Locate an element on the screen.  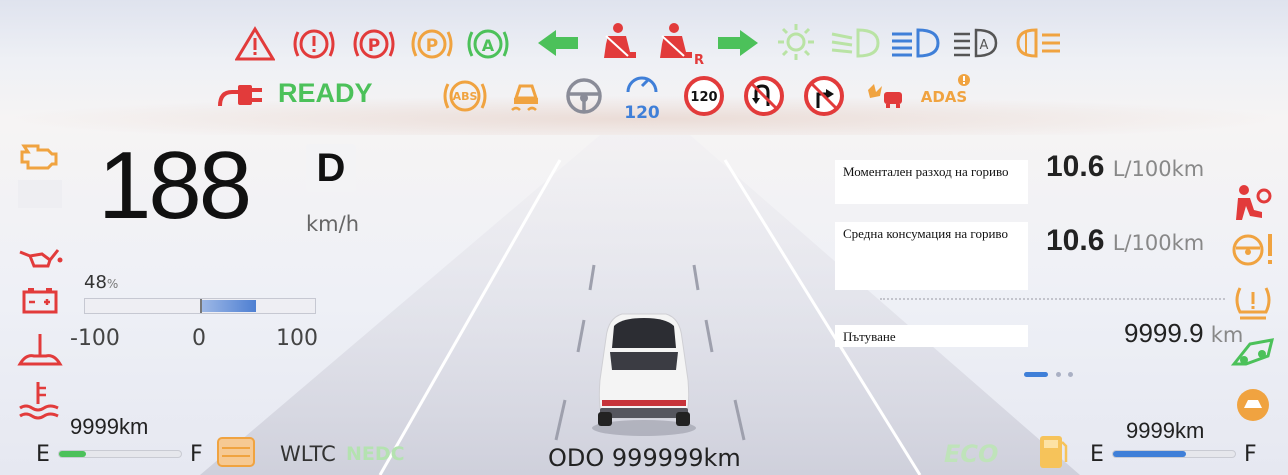
instant-consumption-value: 10.6 L/100km is located at coordinates (1125, 167).